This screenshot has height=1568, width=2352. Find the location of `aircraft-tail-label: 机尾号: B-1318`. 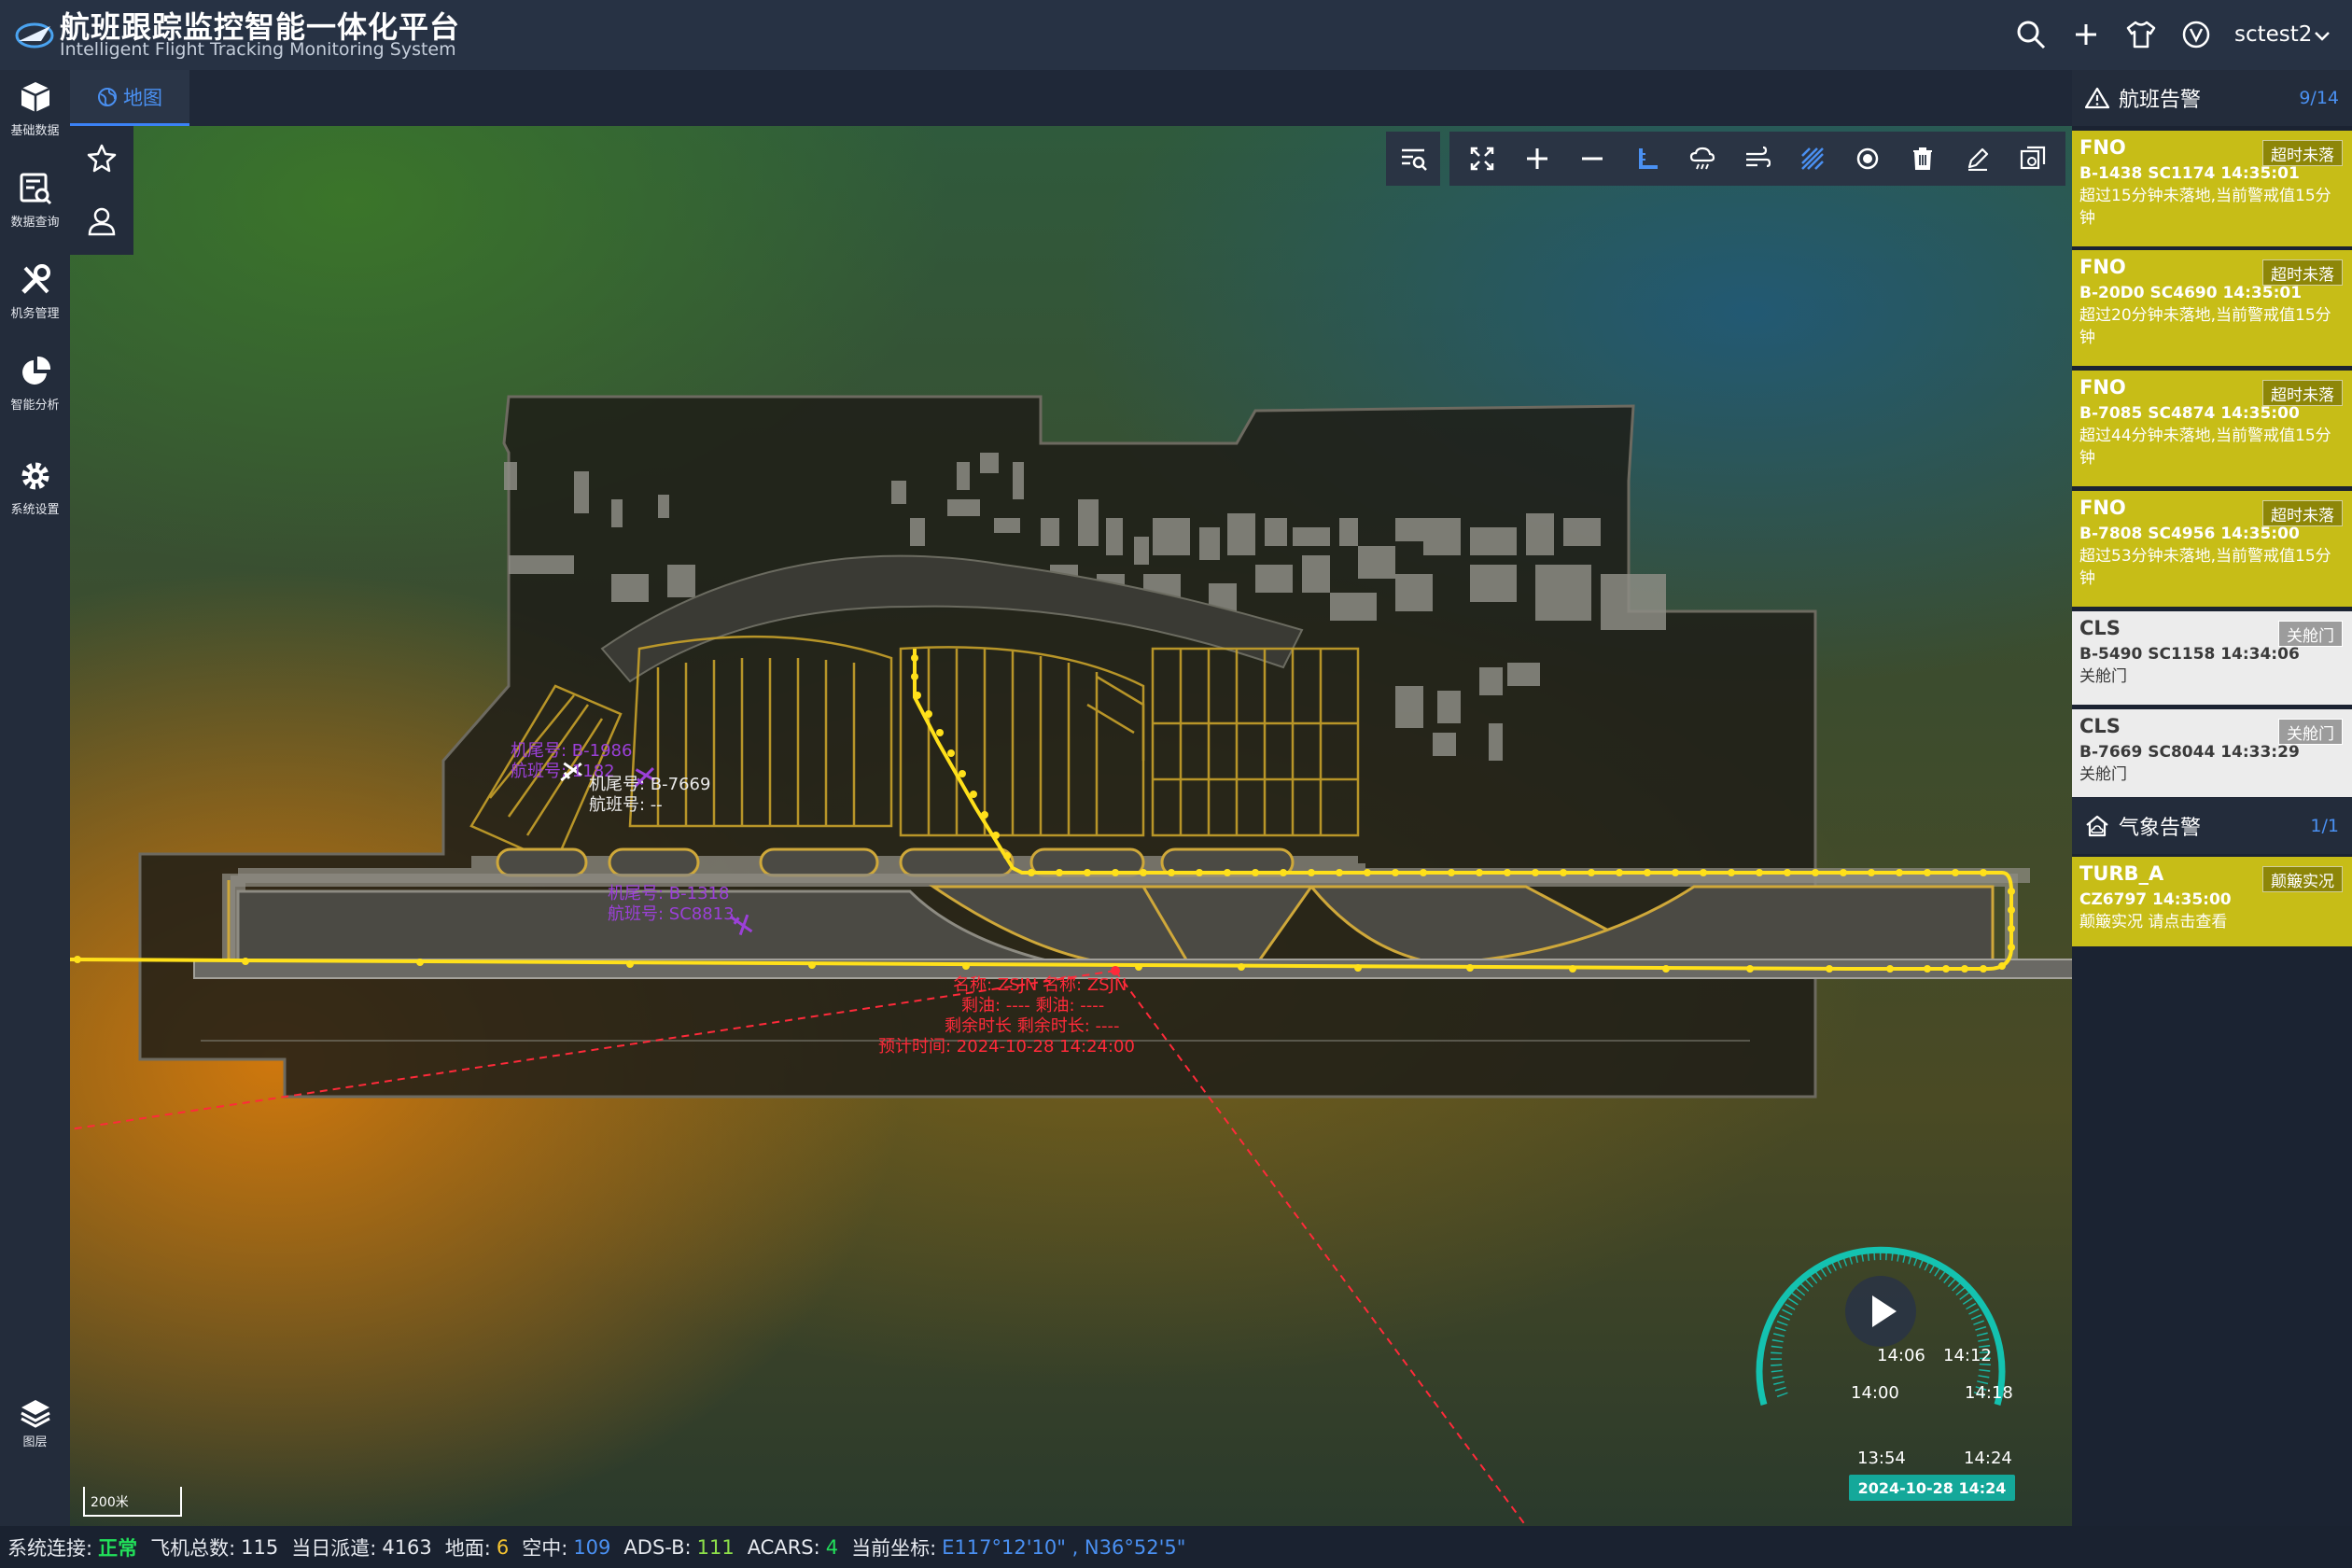

aircraft-tail-label: 机尾号: B-1318 is located at coordinates (669, 893).